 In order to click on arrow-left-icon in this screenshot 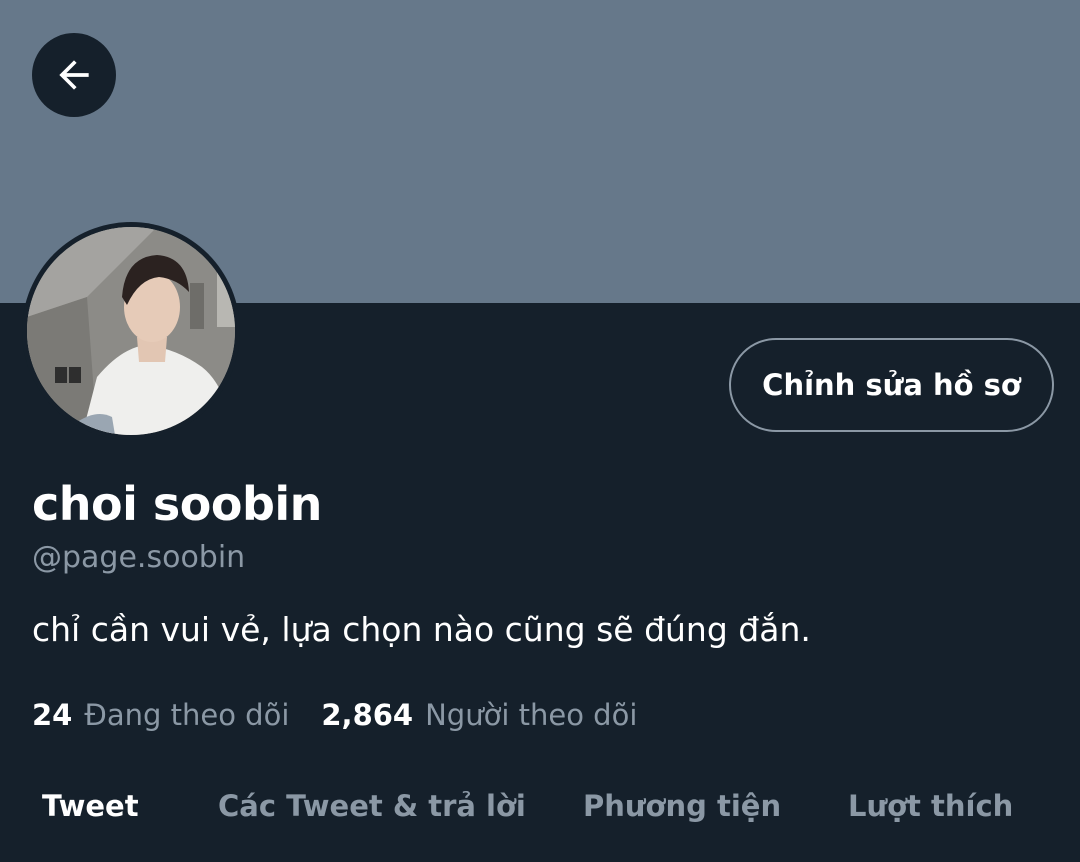, I will do `click(74, 75)`.